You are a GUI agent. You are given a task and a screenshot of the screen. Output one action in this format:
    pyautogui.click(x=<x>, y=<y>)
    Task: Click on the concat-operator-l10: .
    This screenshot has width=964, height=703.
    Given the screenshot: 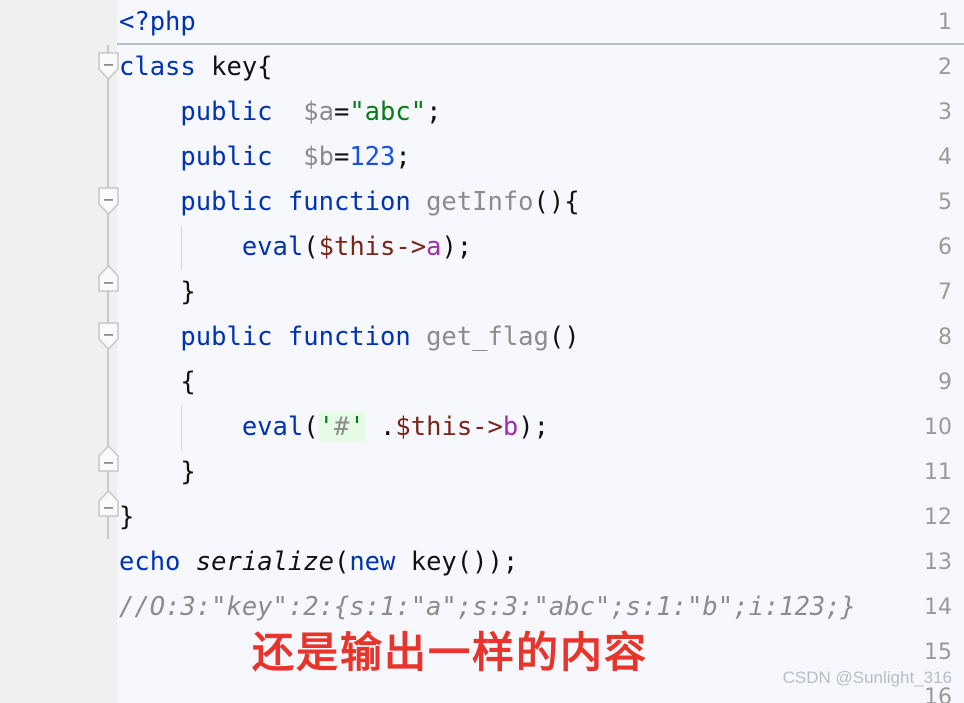 What is the action you would take?
    pyautogui.click(x=380, y=427)
    